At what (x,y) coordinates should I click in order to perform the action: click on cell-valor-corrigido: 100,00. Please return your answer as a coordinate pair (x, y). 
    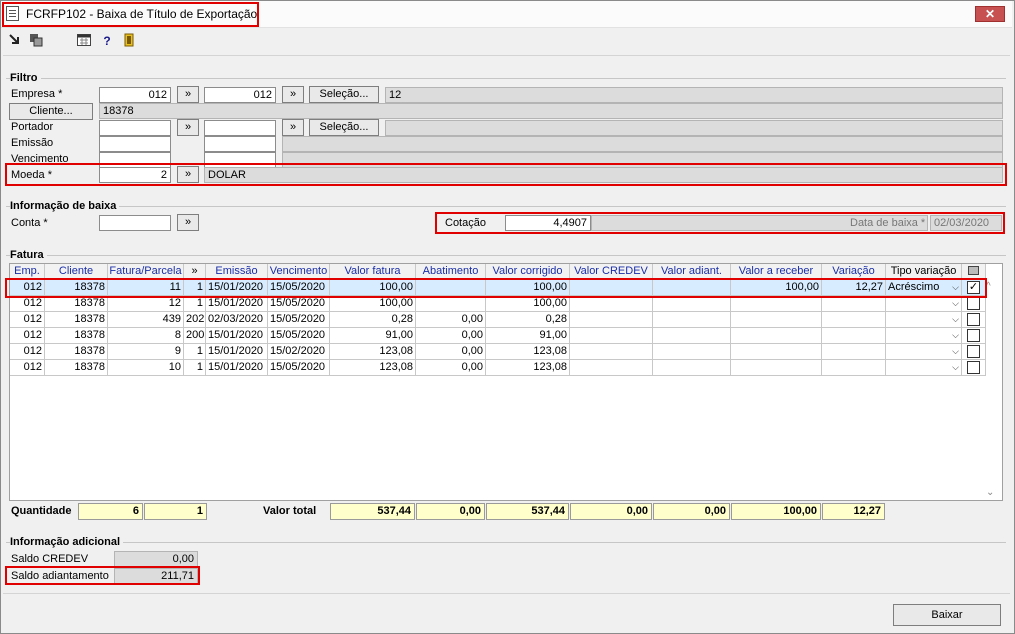
    Looking at the image, I should click on (528, 304).